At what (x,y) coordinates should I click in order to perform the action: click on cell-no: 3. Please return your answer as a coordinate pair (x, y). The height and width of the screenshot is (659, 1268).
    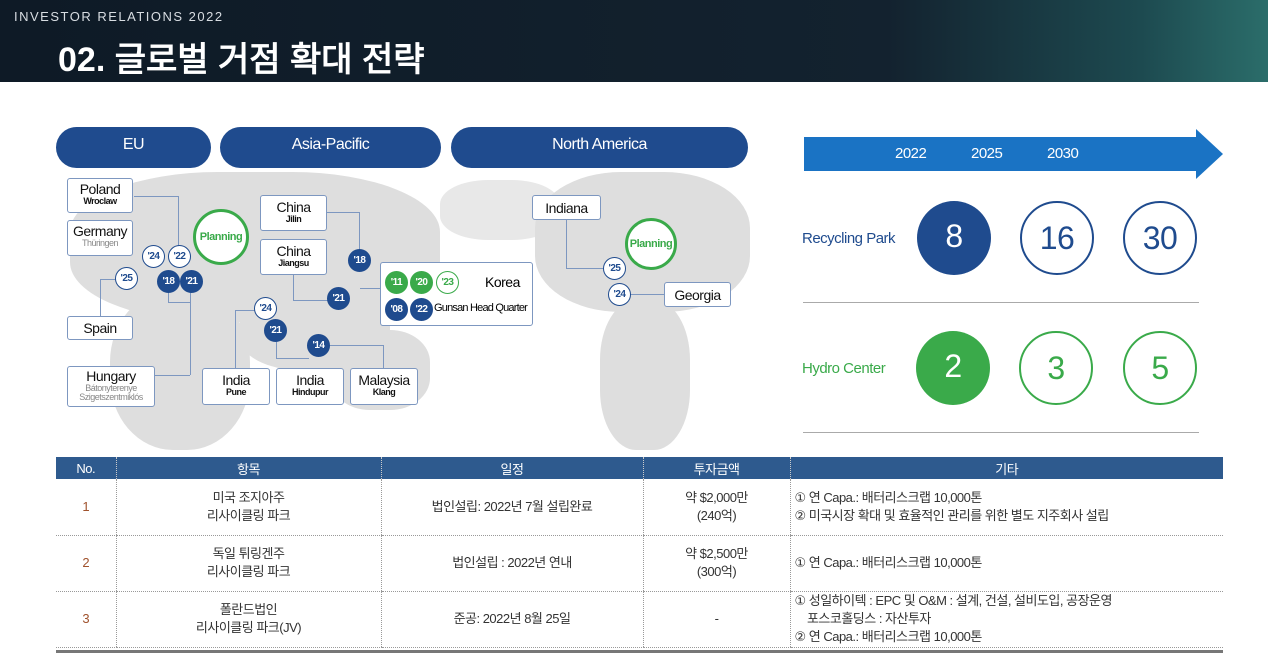
    Looking at the image, I should click on (86, 619).